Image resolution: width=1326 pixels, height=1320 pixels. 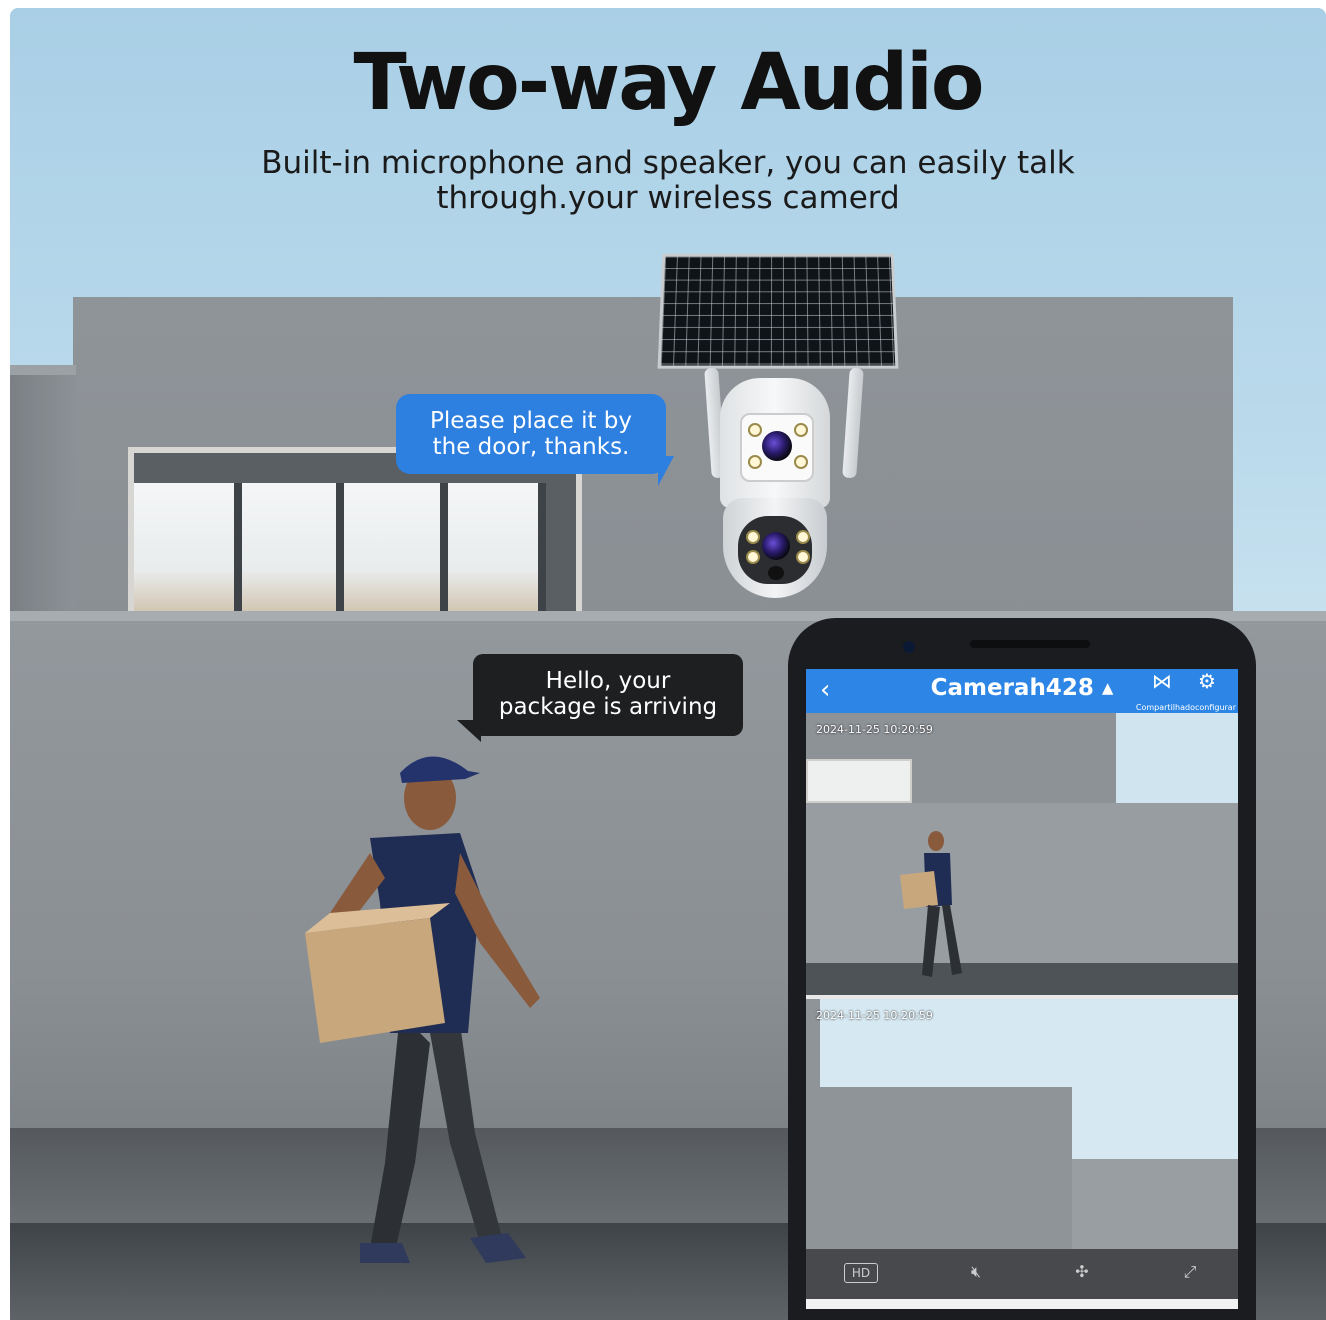 What do you see at coordinates (931, 904) in the screenshot?
I see `feed-person` at bounding box center [931, 904].